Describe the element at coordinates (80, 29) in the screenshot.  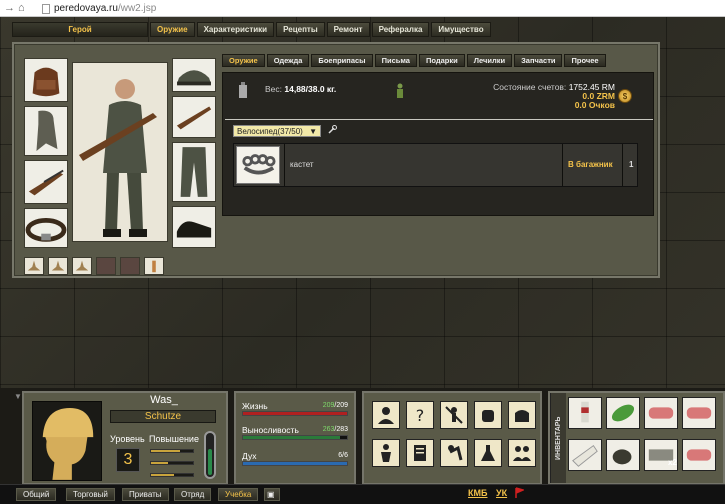
I see `hero-tab: Герой` at that location.